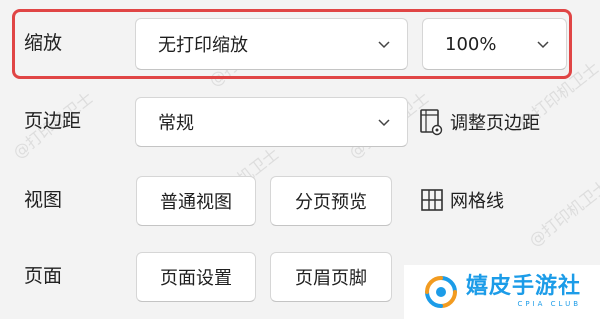 The width and height of the screenshot is (600, 319). I want to click on scale-label: 缩放, so click(43, 43).